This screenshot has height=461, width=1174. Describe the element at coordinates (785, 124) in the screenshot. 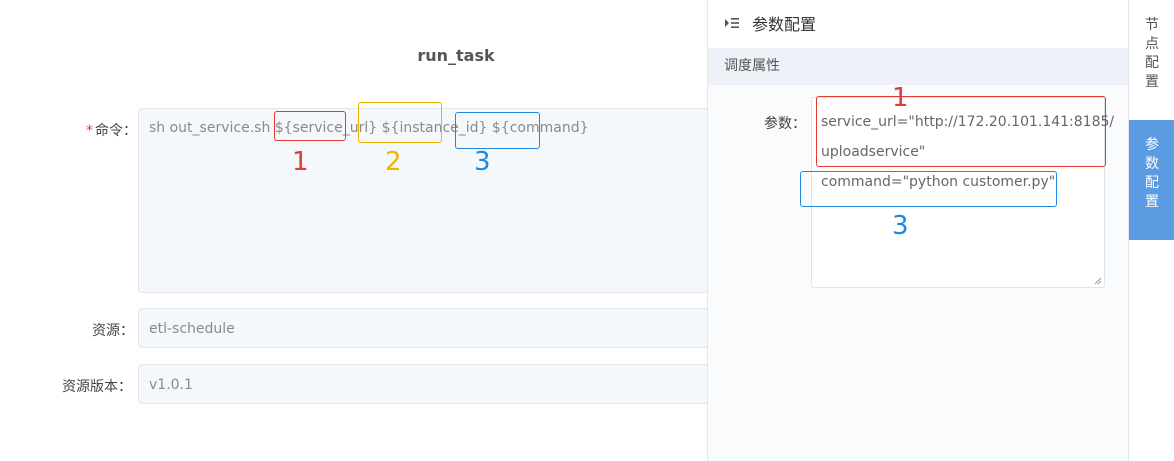

I see `param-label: 参数：` at that location.